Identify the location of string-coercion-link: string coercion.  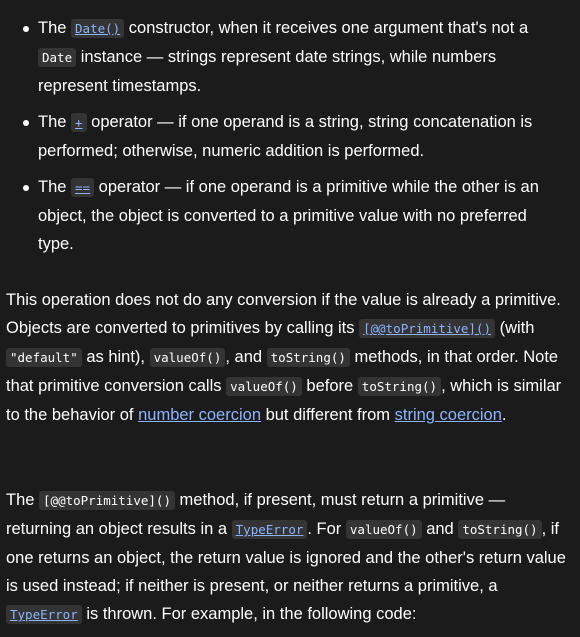
(448, 415).